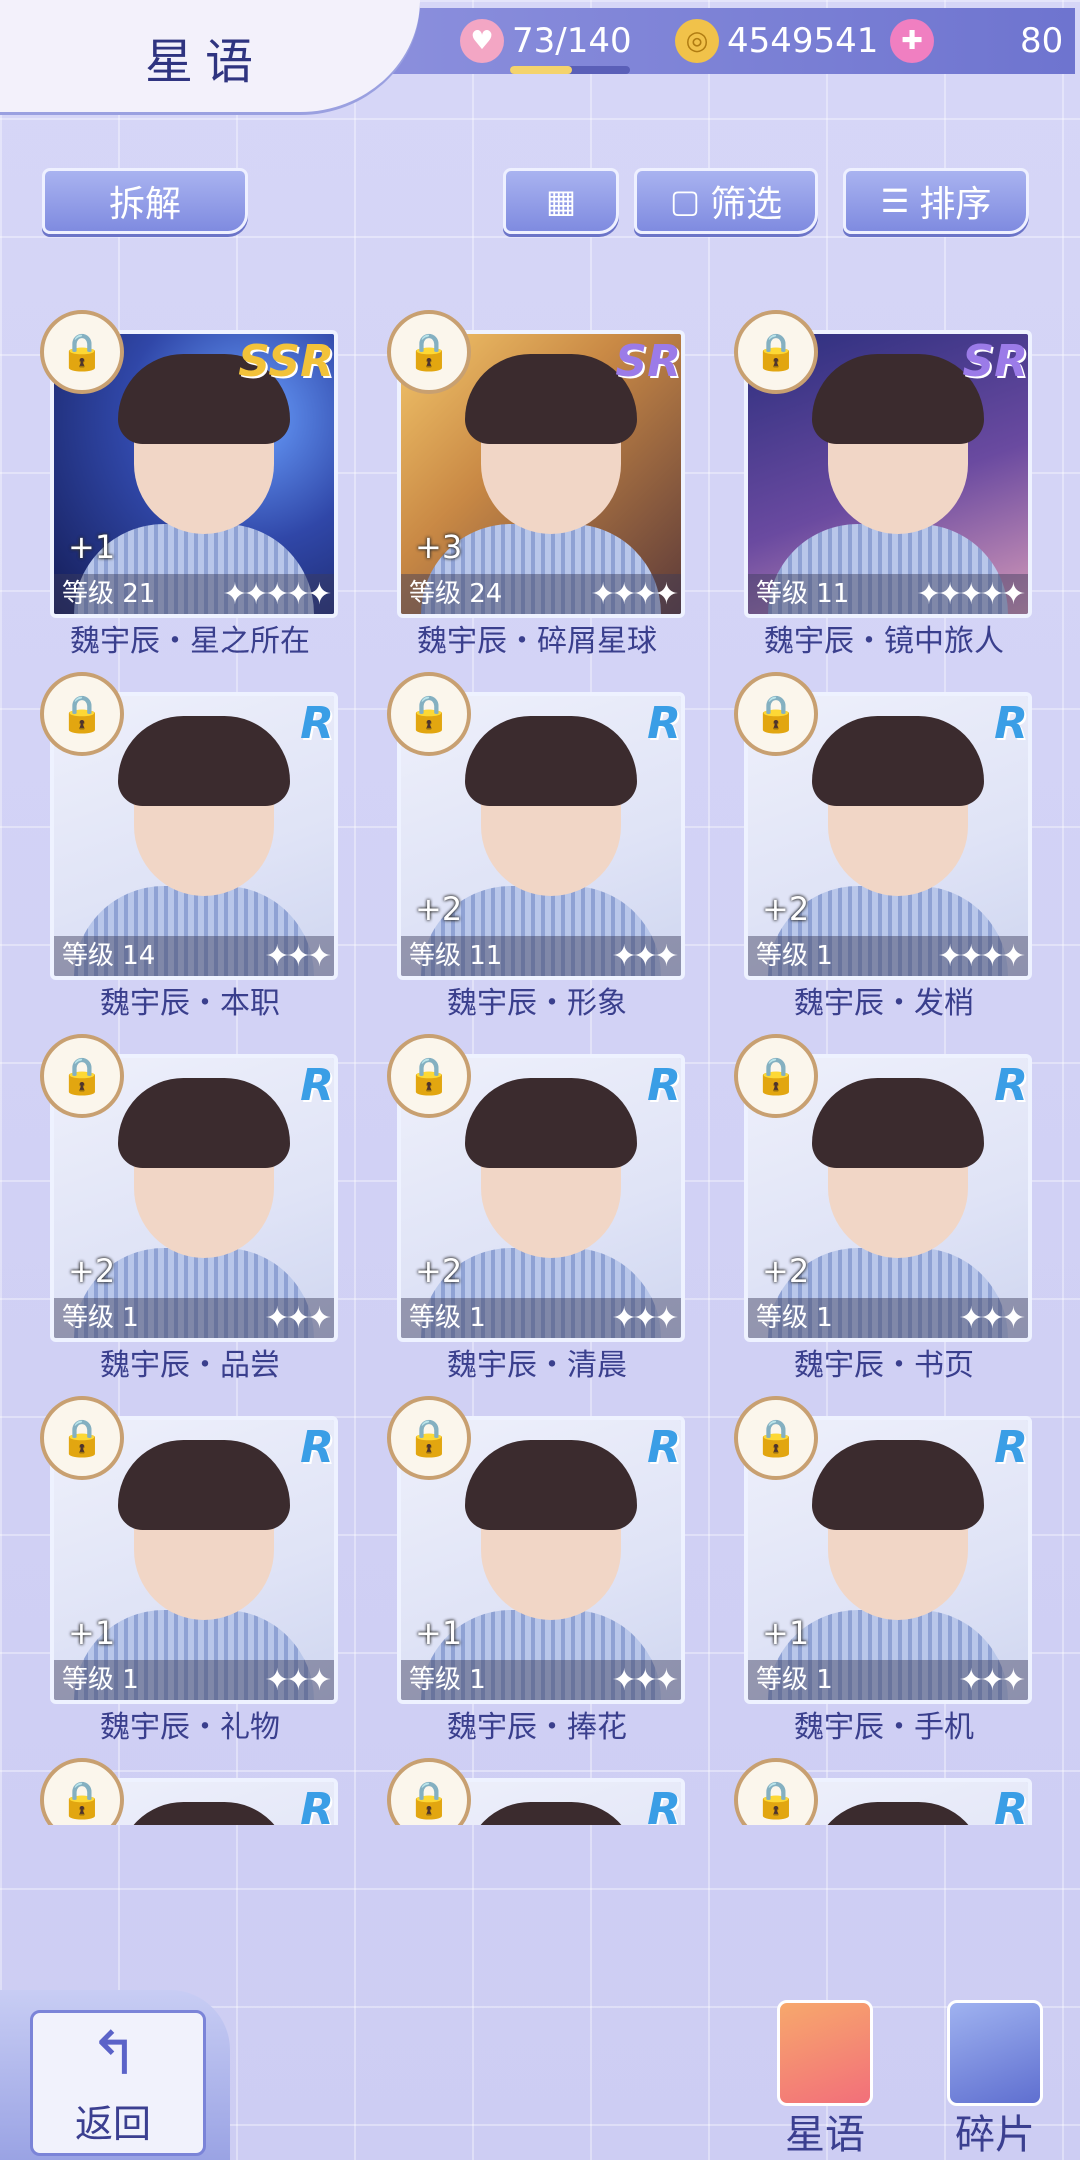 This screenshot has height=2160, width=1080. Describe the element at coordinates (955, 204) in the screenshot. I see `sort-label: 排序` at that location.